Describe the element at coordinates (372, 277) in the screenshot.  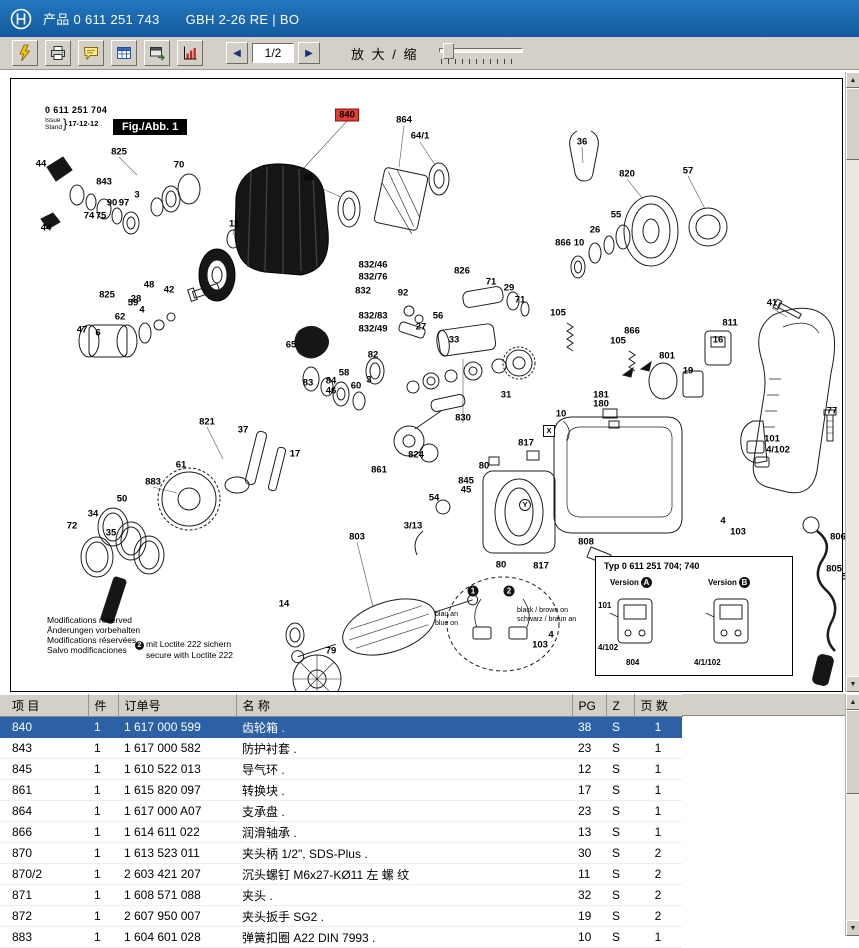
I see `part-callout: 832/76` at that location.